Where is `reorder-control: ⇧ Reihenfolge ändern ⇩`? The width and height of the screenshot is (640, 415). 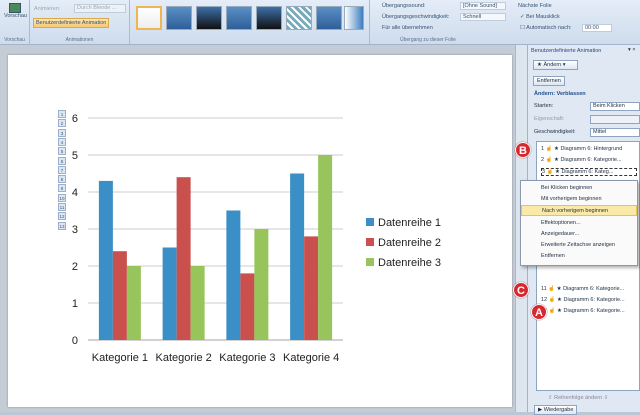
reorder-control: ⇧ Reihenfolge ändern ⇩ is located at coordinates (578, 398).